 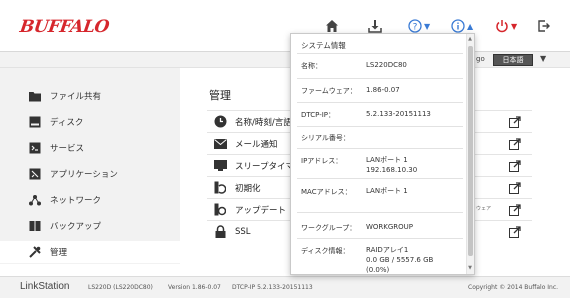 What do you see at coordinates (311, 66) in the screenshot?
I see `info-label-name: 名称：` at bounding box center [311, 66].